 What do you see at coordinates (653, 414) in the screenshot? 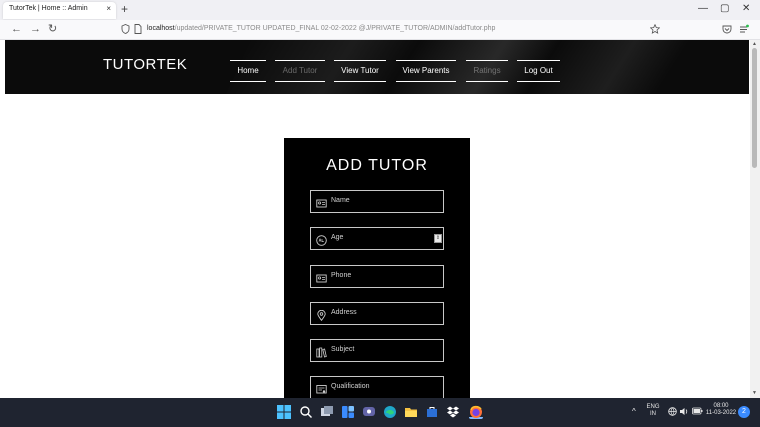
I see `region-code: IN` at bounding box center [653, 414].